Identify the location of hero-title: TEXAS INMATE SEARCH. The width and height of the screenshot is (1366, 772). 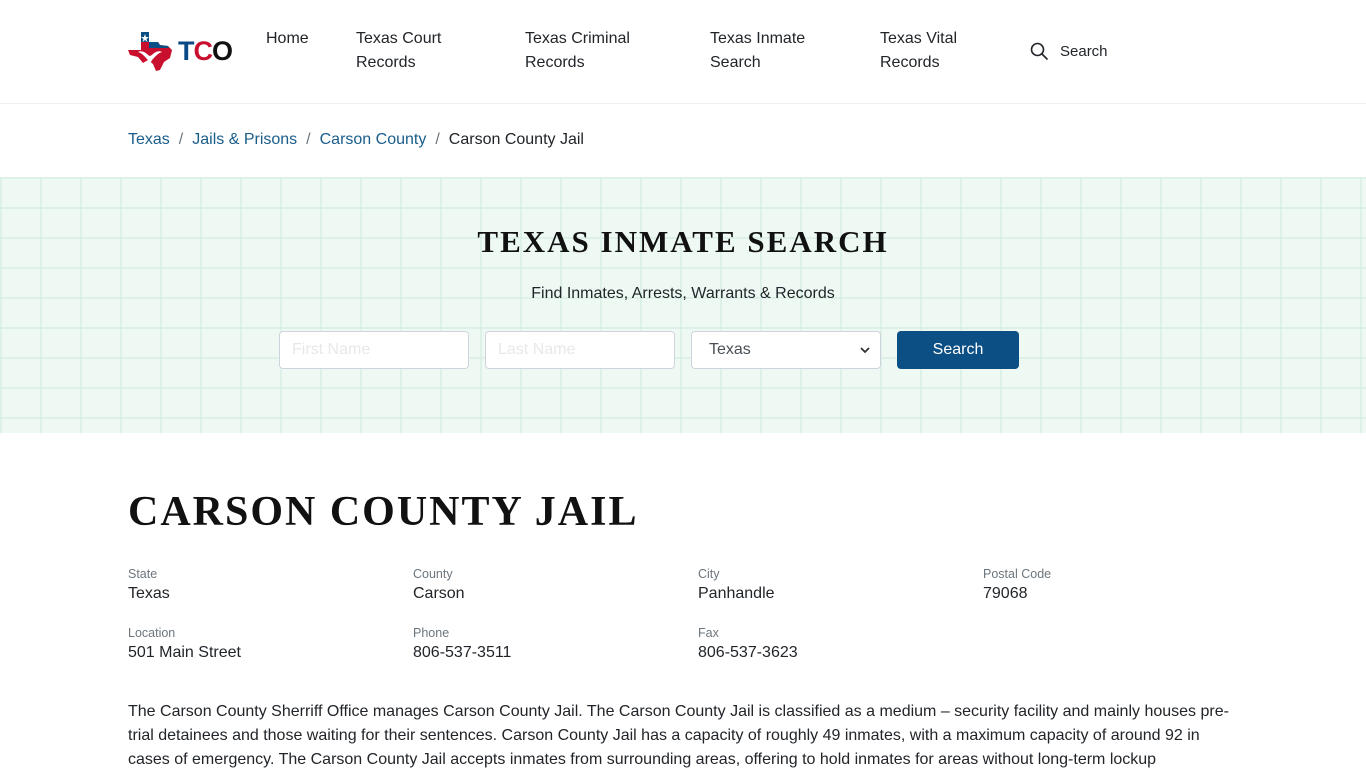
(683, 241).